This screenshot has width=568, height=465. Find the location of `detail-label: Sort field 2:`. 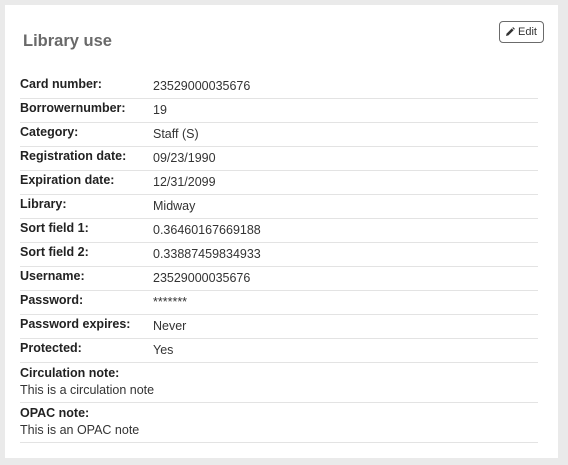

detail-label: Sort field 2: is located at coordinates (54, 252).